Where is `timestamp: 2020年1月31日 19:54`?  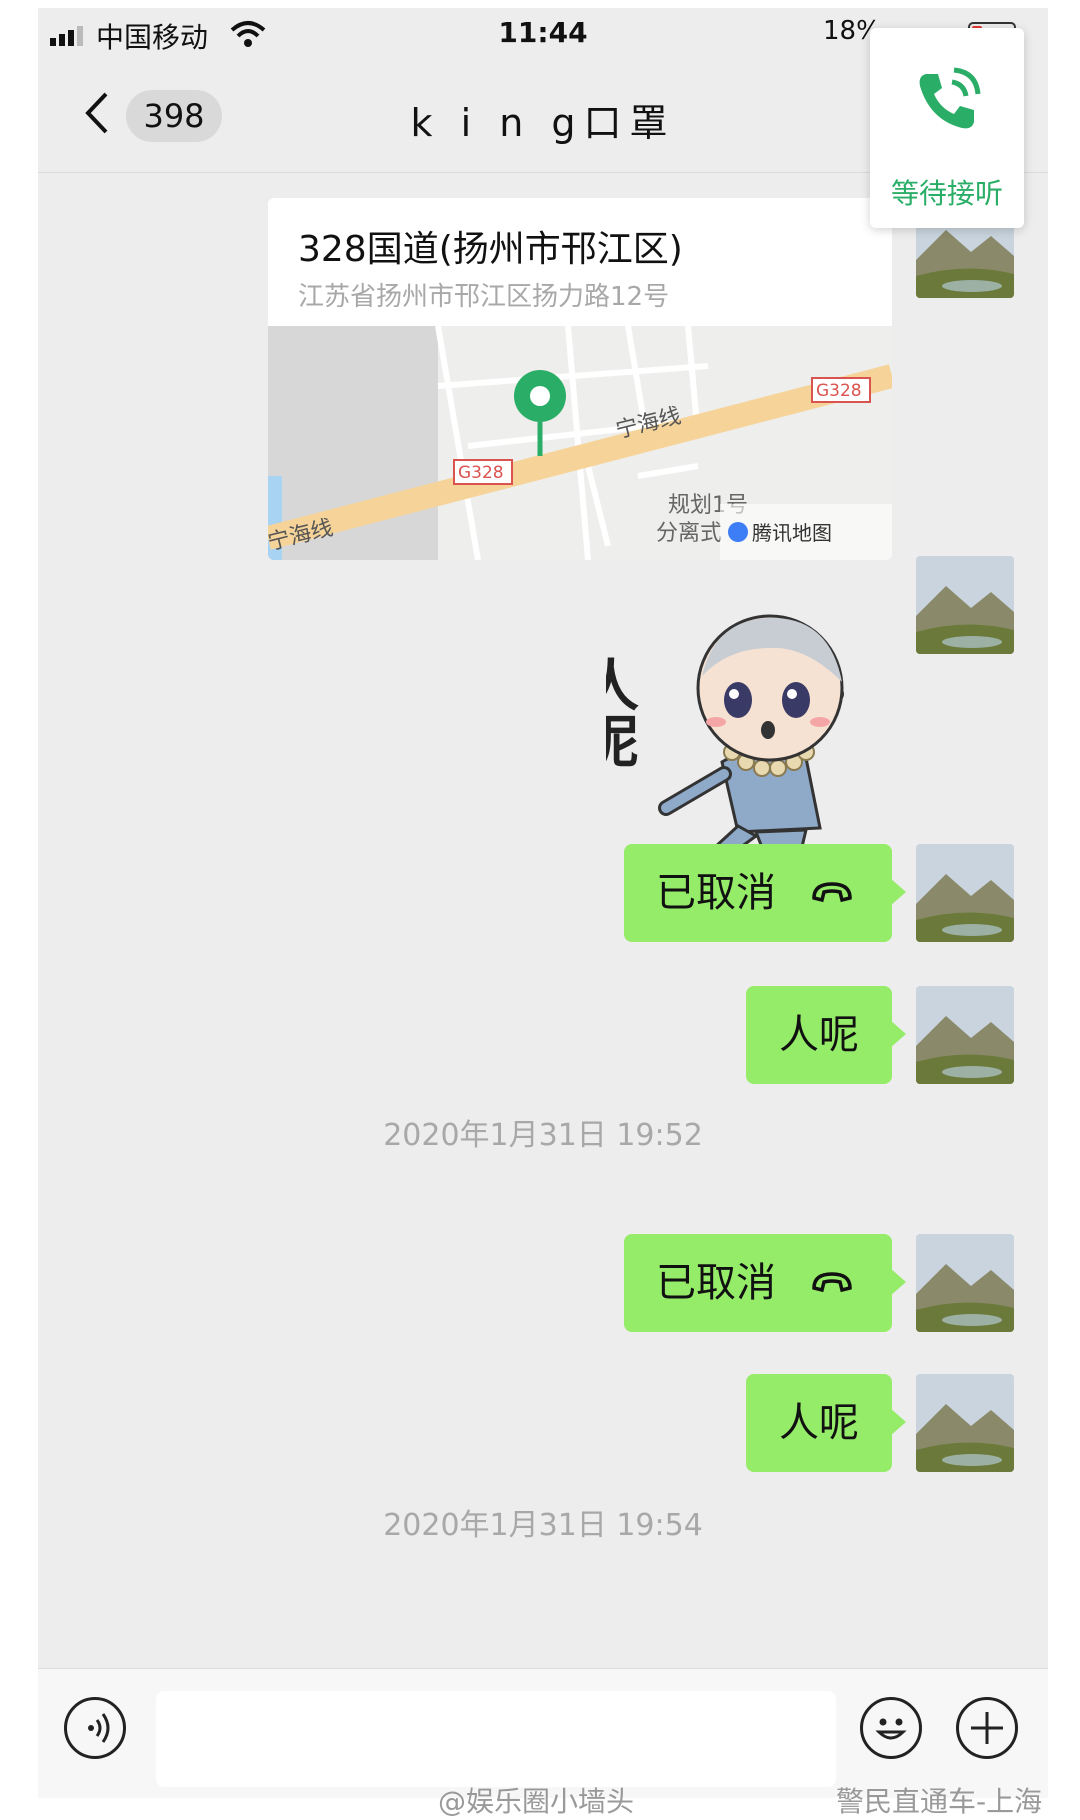
timestamp: 2020年1月31日 19:54 is located at coordinates (543, 1525).